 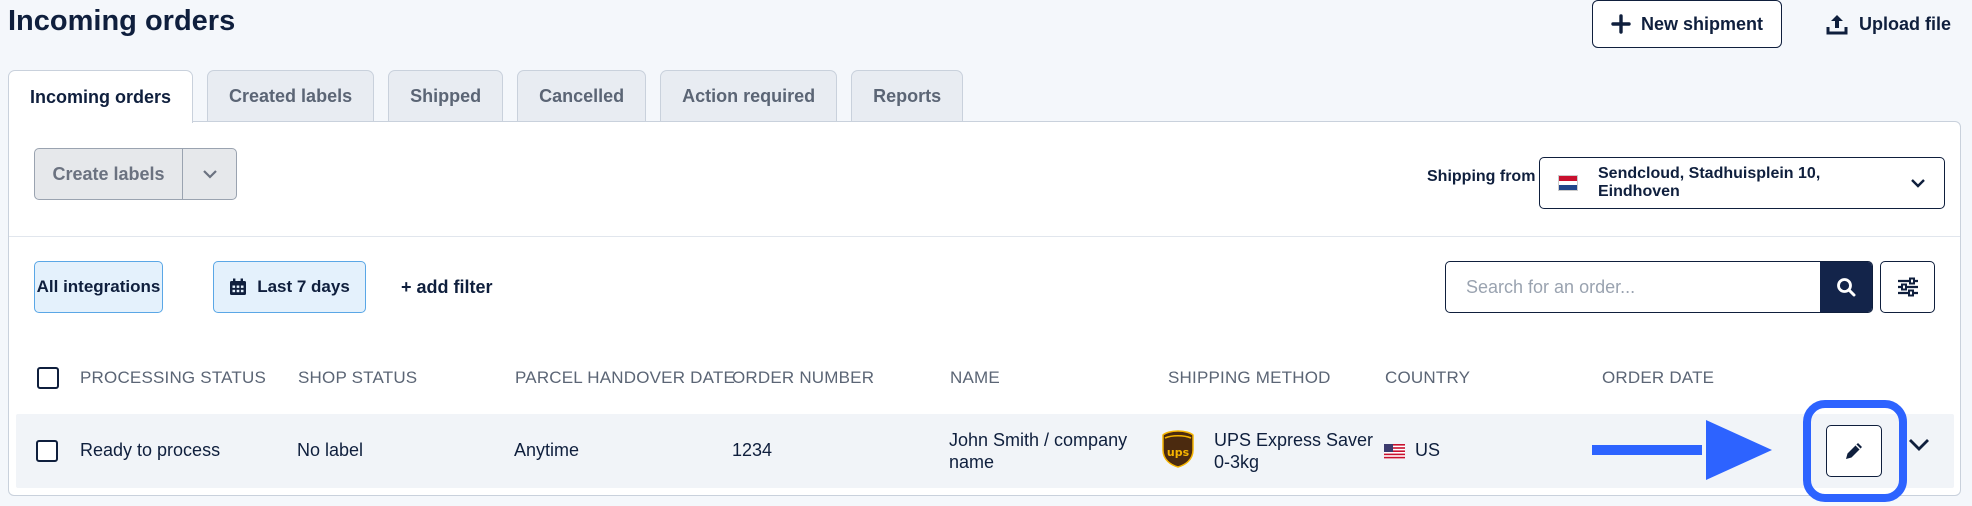 I want to click on tab-incoming-orders: Incoming orders, so click(x=101, y=96).